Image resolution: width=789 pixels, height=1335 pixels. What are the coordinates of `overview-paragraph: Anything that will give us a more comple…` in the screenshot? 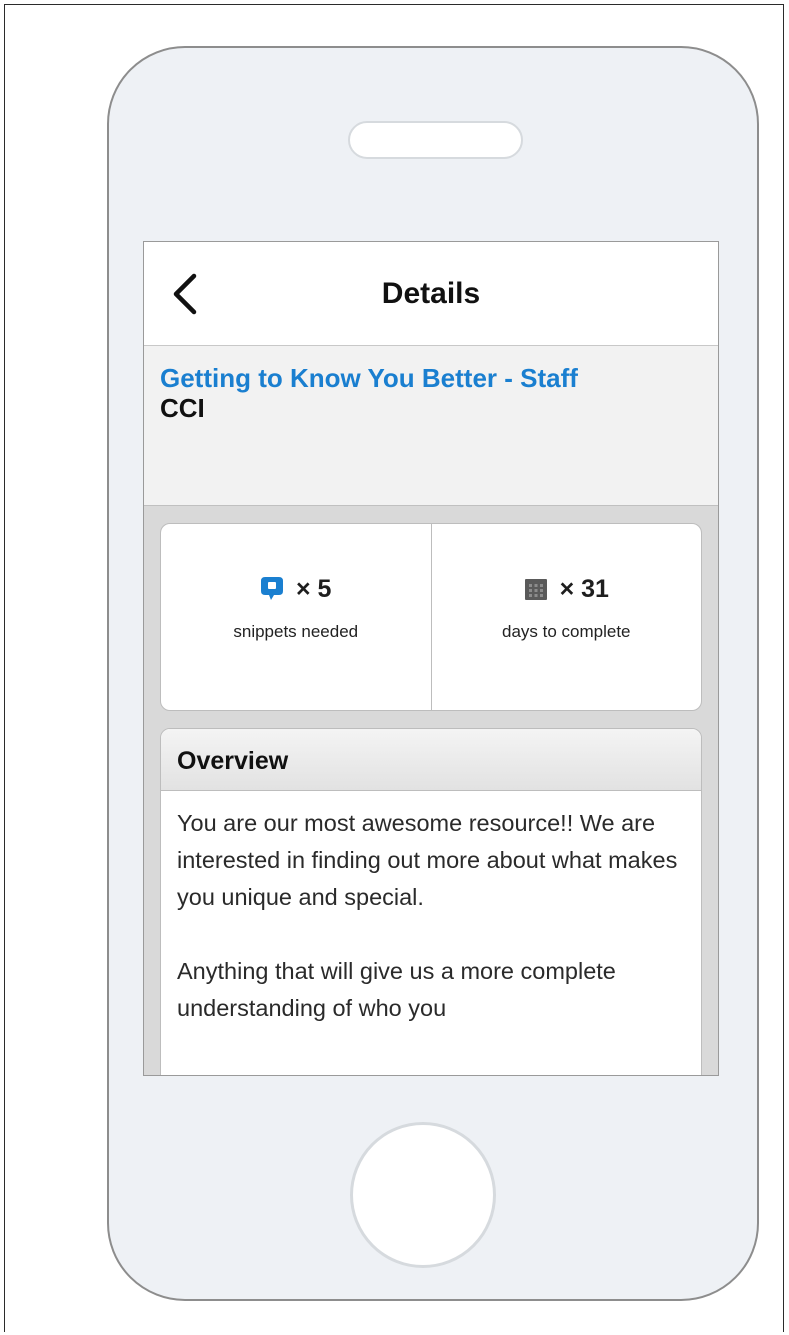 It's located at (396, 989).